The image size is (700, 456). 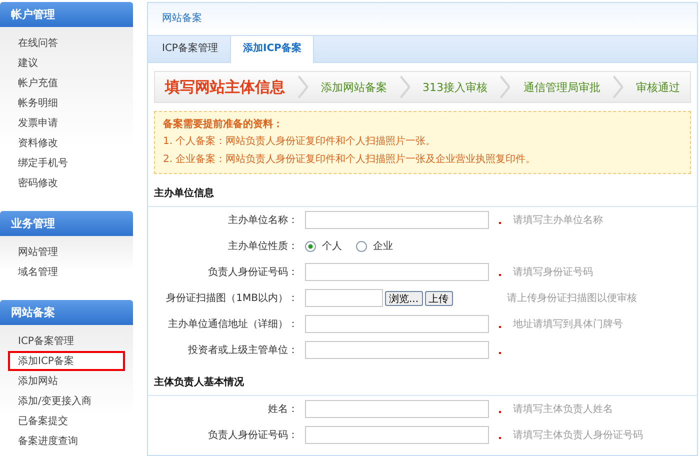 What do you see at coordinates (66, 143) in the screenshot?
I see `sidebar-item: 资料修改` at bounding box center [66, 143].